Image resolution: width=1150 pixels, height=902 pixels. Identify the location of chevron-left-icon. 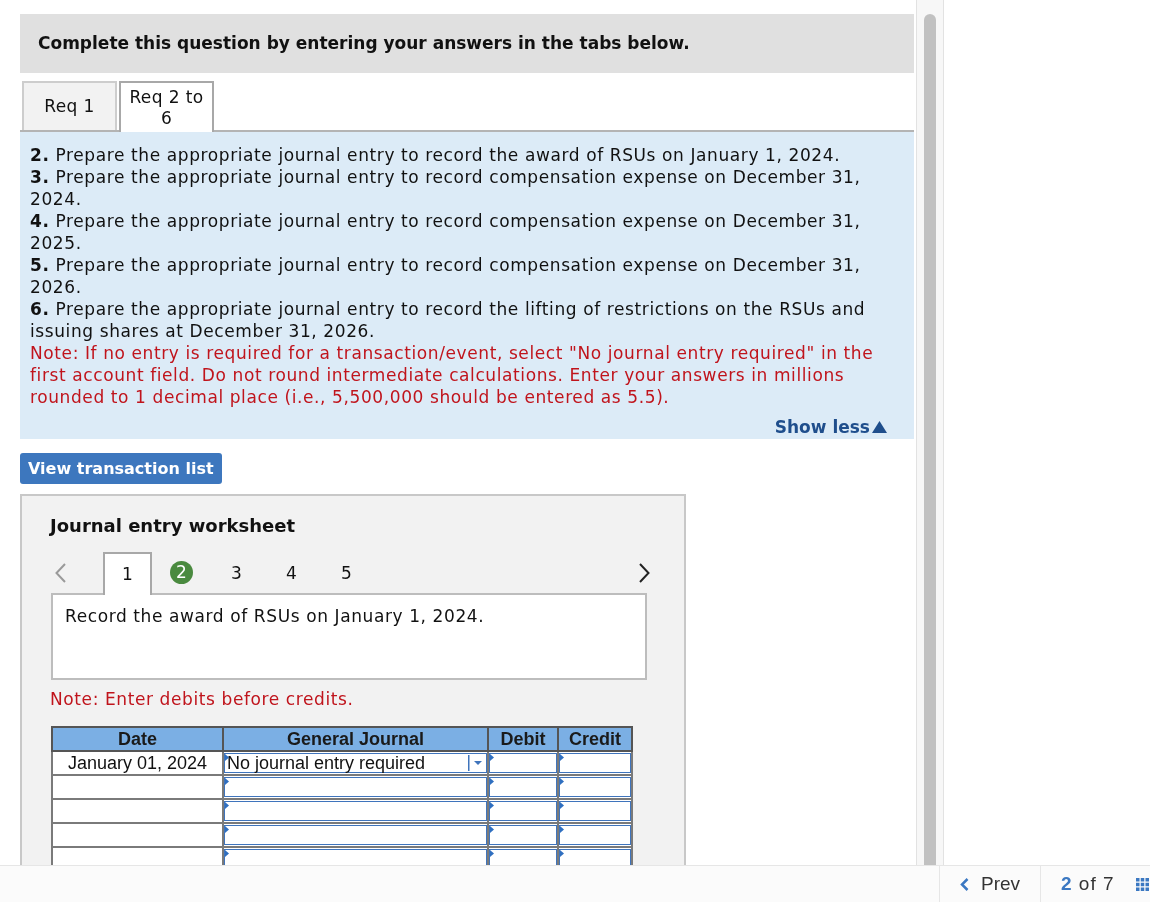
(964, 884).